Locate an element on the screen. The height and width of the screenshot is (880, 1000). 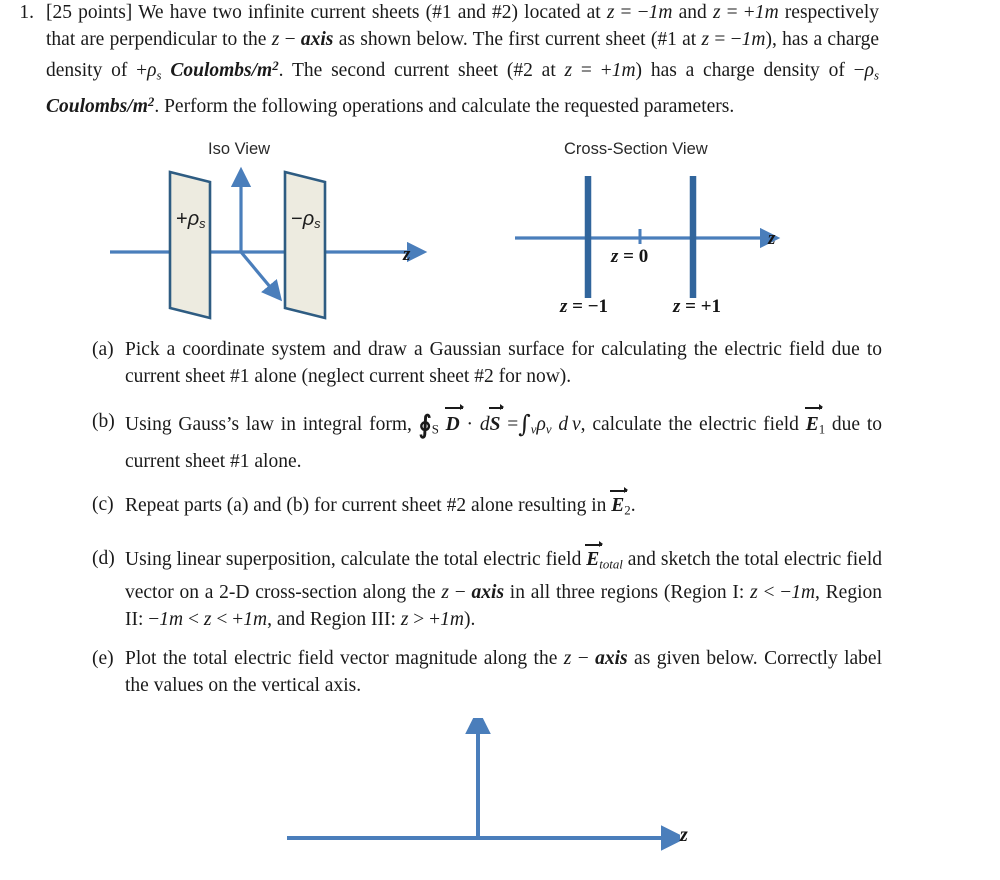
iso-view-diagram is located at coordinates (269, 243).